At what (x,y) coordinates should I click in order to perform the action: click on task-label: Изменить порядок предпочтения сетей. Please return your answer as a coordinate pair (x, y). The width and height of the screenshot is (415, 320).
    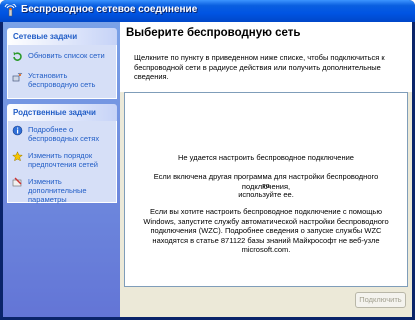
    Looking at the image, I should click on (63, 160).